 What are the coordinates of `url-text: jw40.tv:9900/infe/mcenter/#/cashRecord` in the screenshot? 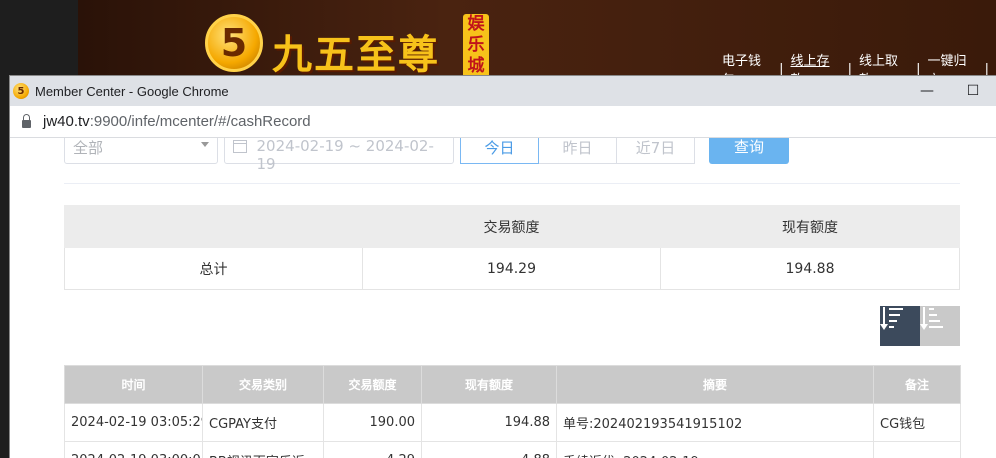 It's located at (177, 121).